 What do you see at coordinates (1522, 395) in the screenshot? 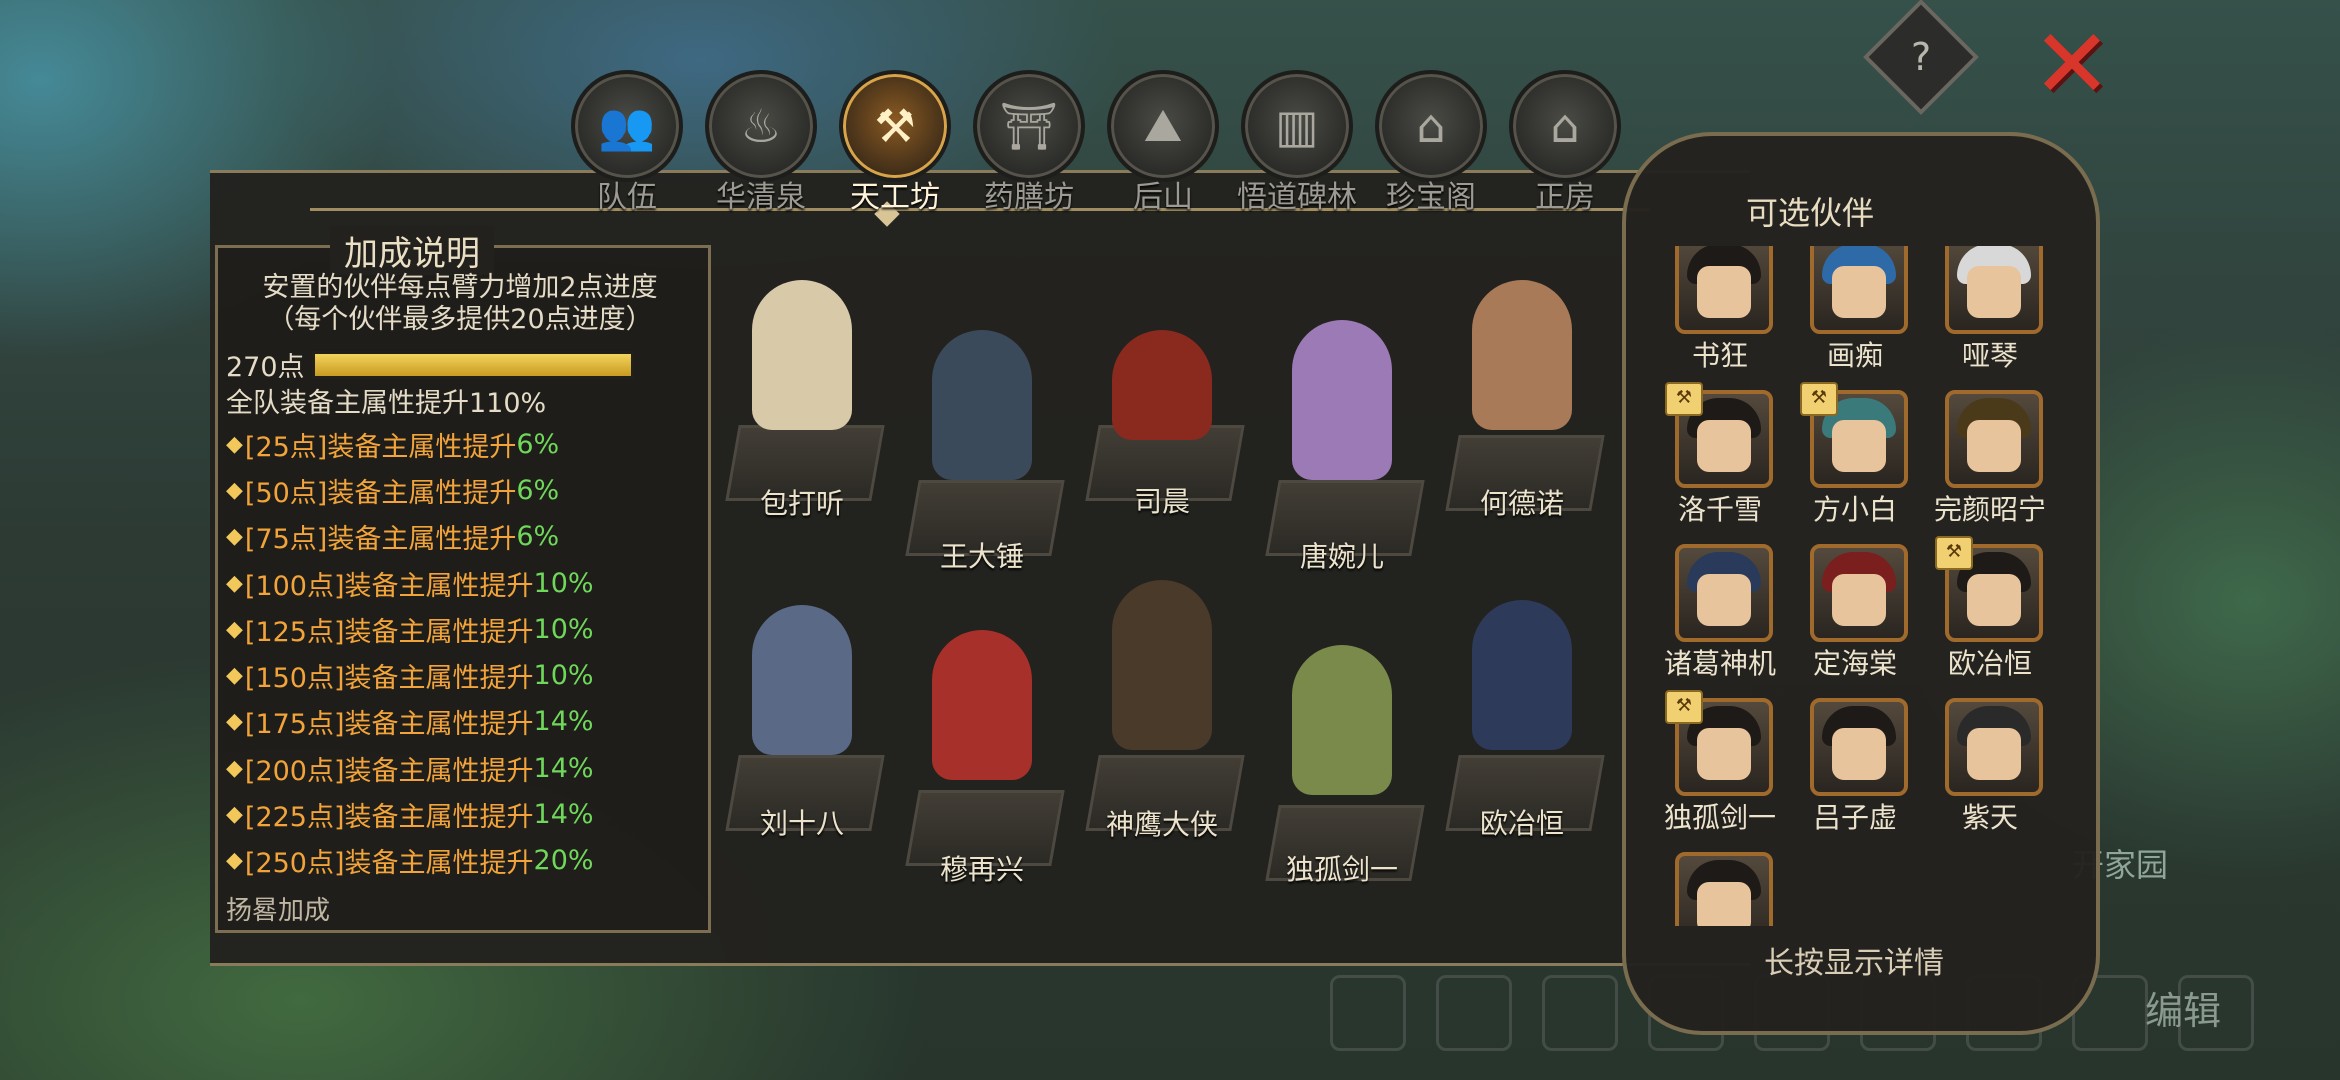
I see `workshop-slot: 何德诺` at bounding box center [1522, 395].